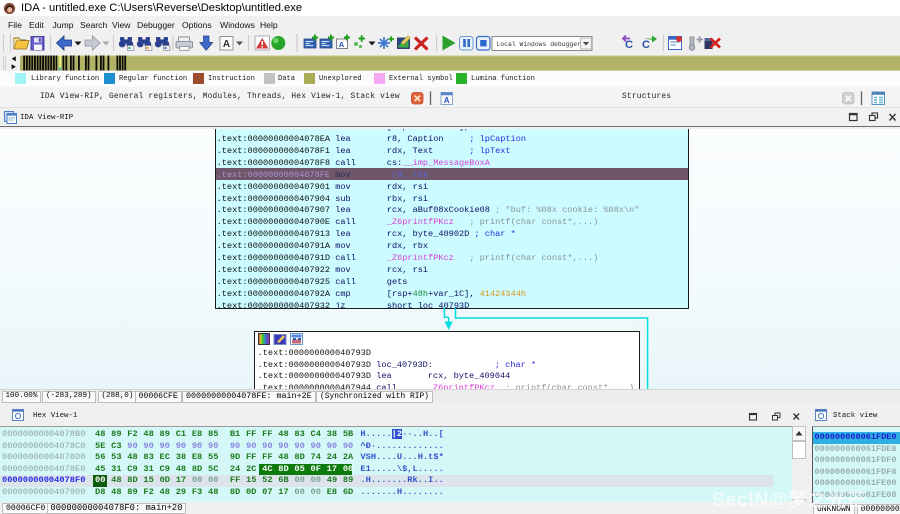 The width and height of the screenshot is (900, 514). What do you see at coordinates (646, 45) in the screenshot?
I see `svg-text: C` at bounding box center [646, 45].